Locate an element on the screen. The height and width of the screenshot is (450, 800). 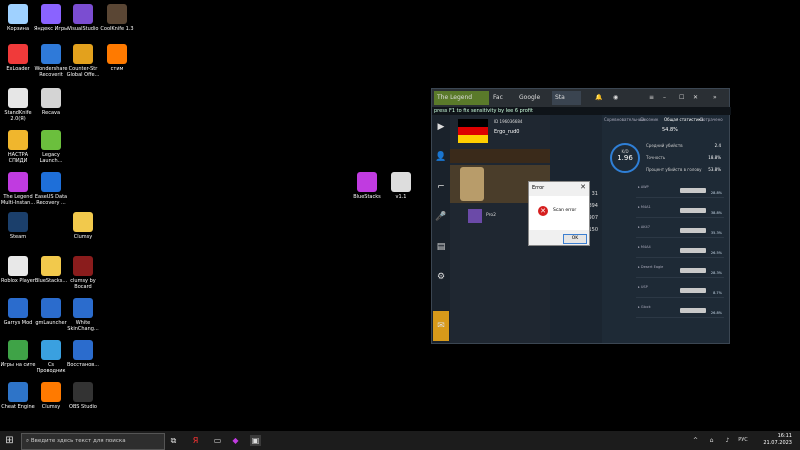
desktop-icon: НАСТРА СПИДИ is located at coordinates (18, 147).